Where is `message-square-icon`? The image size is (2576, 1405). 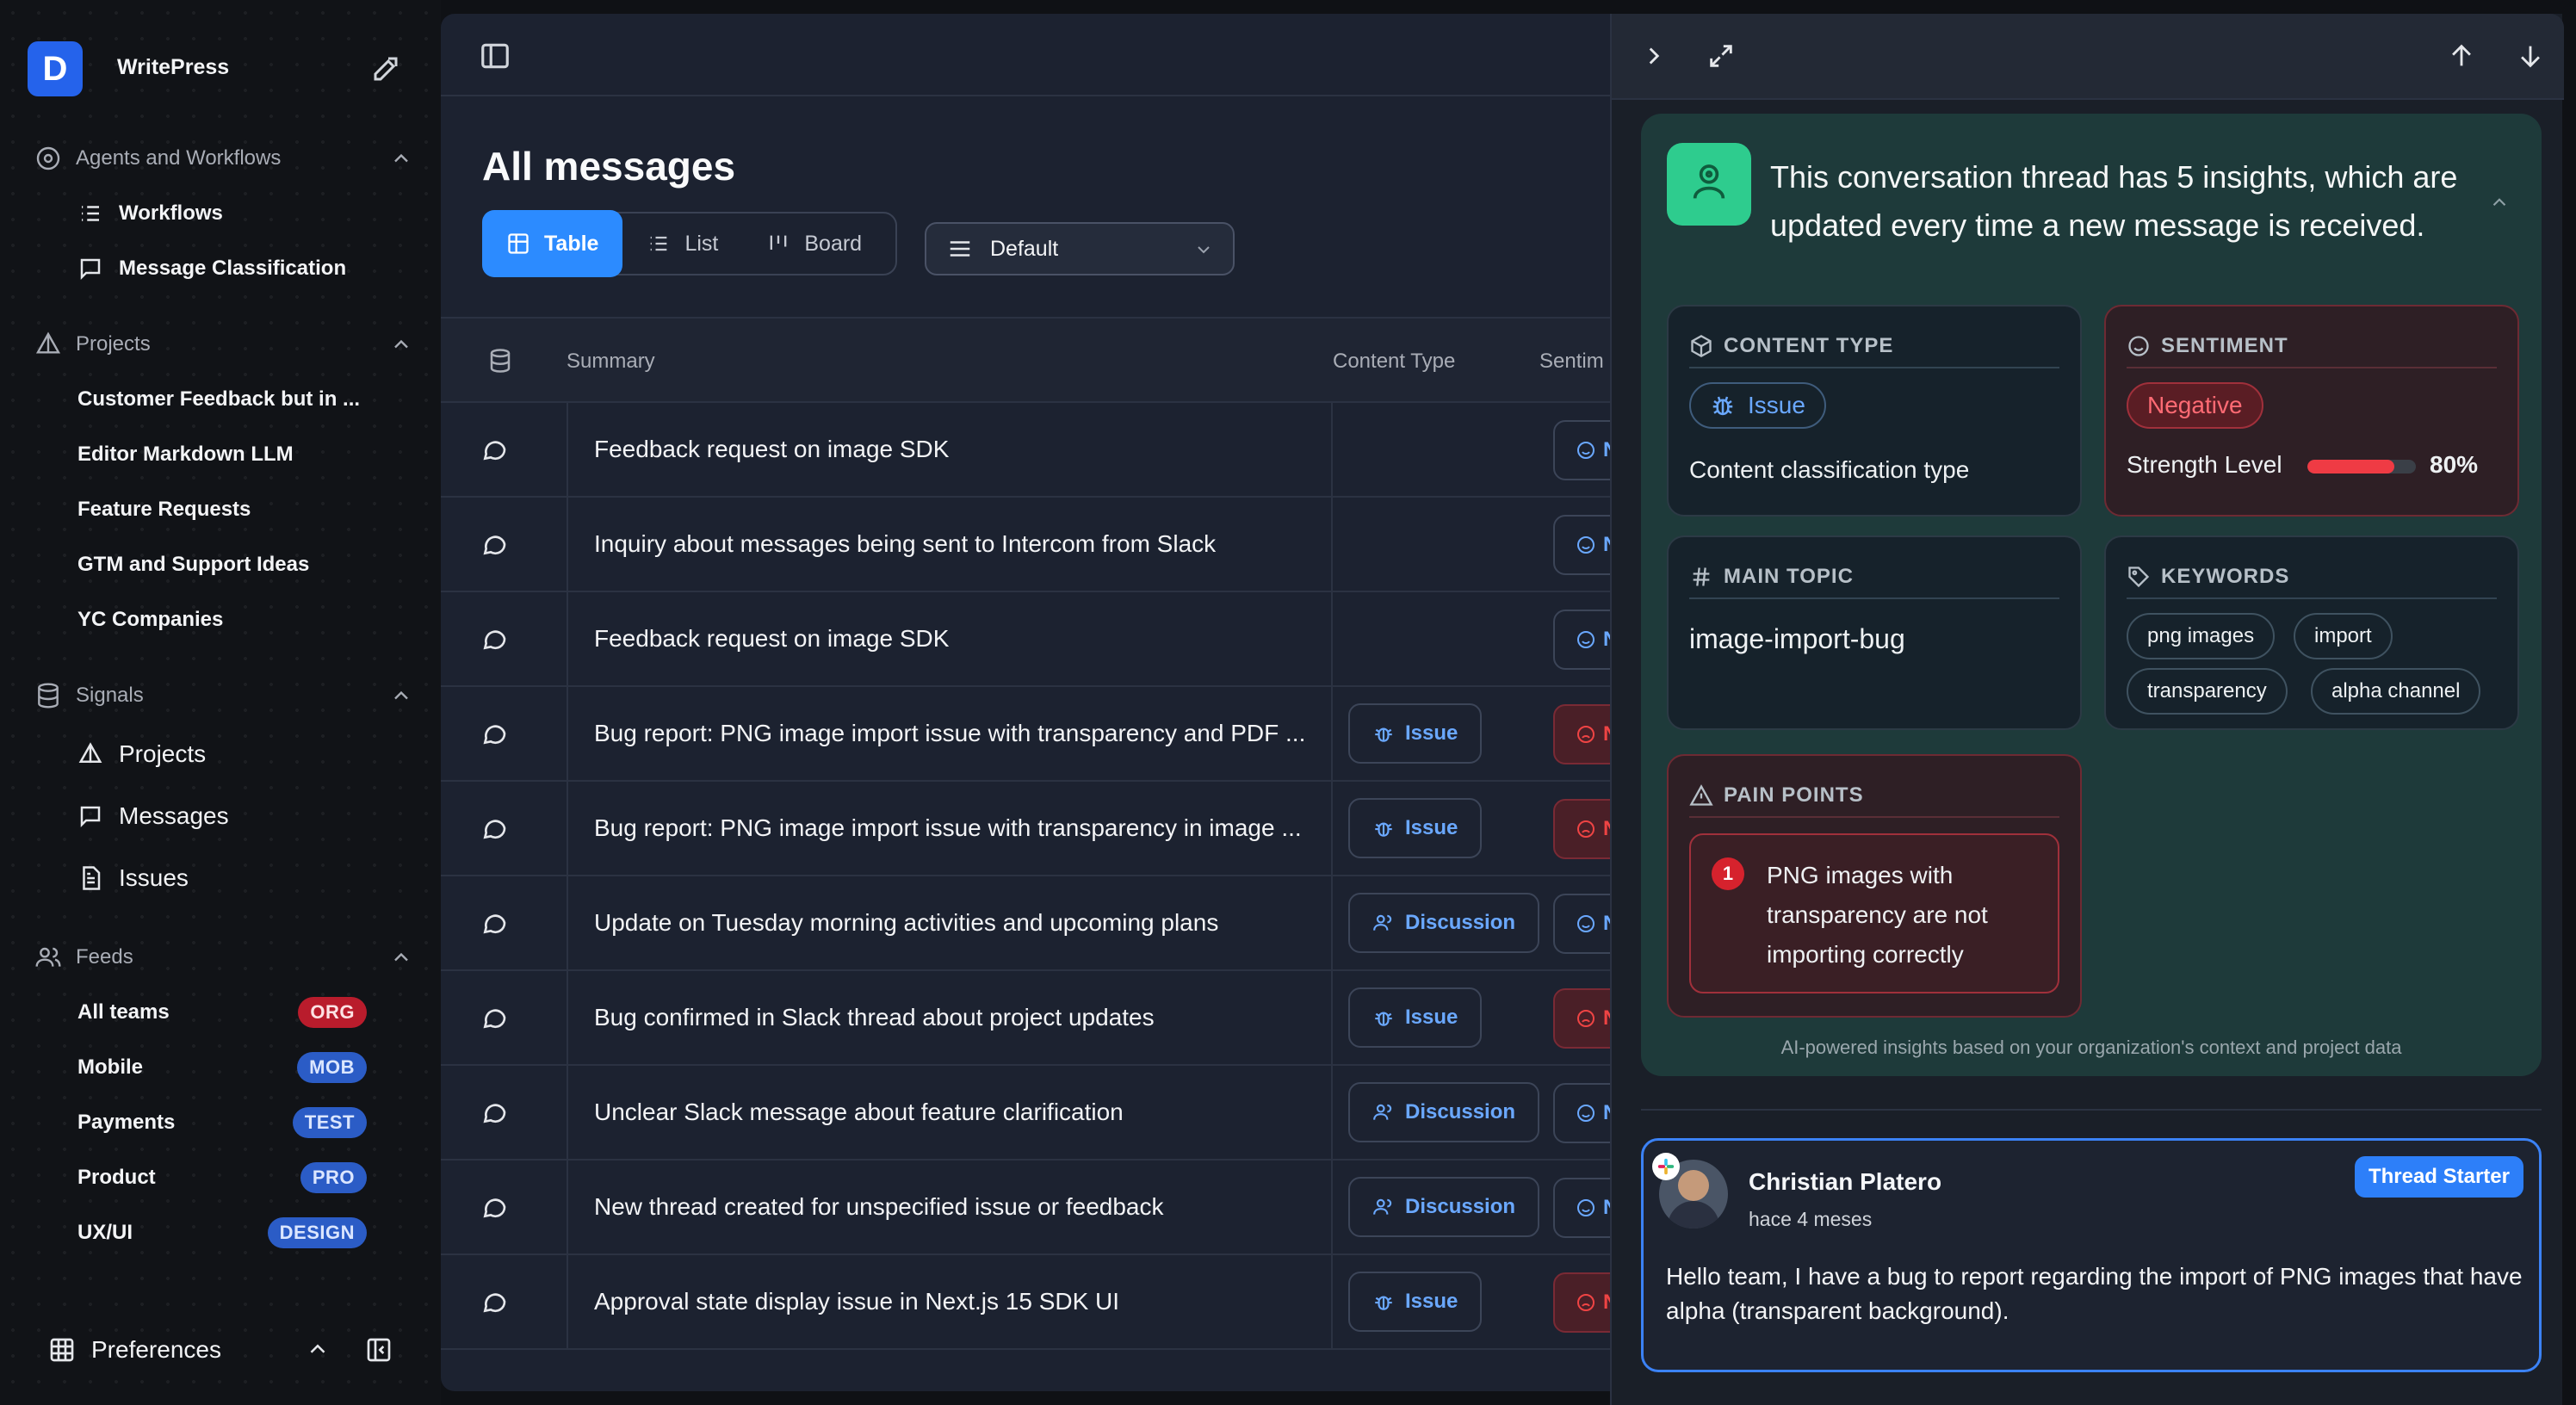
message-square-icon is located at coordinates (91, 817).